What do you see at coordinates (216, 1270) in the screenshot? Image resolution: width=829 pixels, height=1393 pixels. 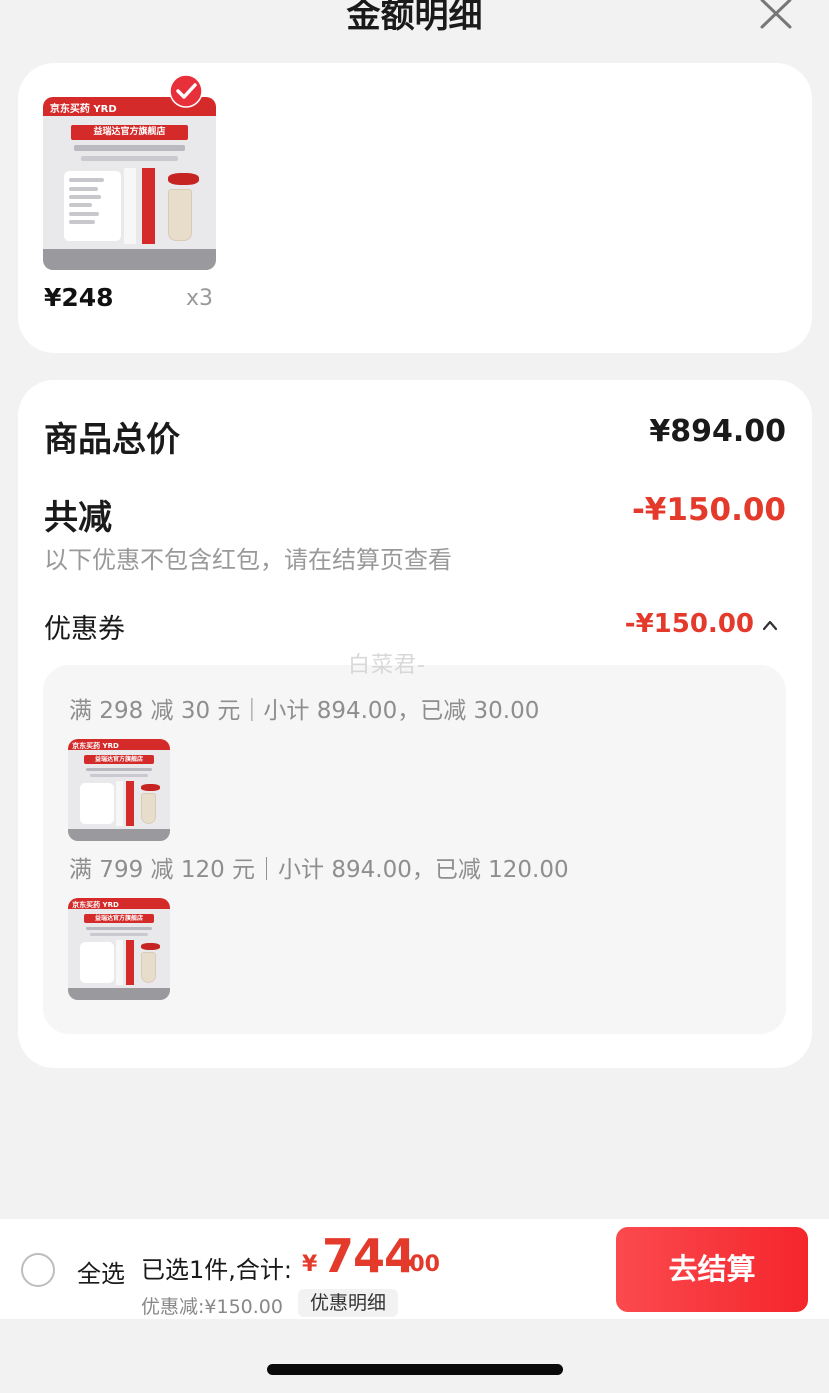 I see `selected-count-text: 已选1件,合计:` at bounding box center [216, 1270].